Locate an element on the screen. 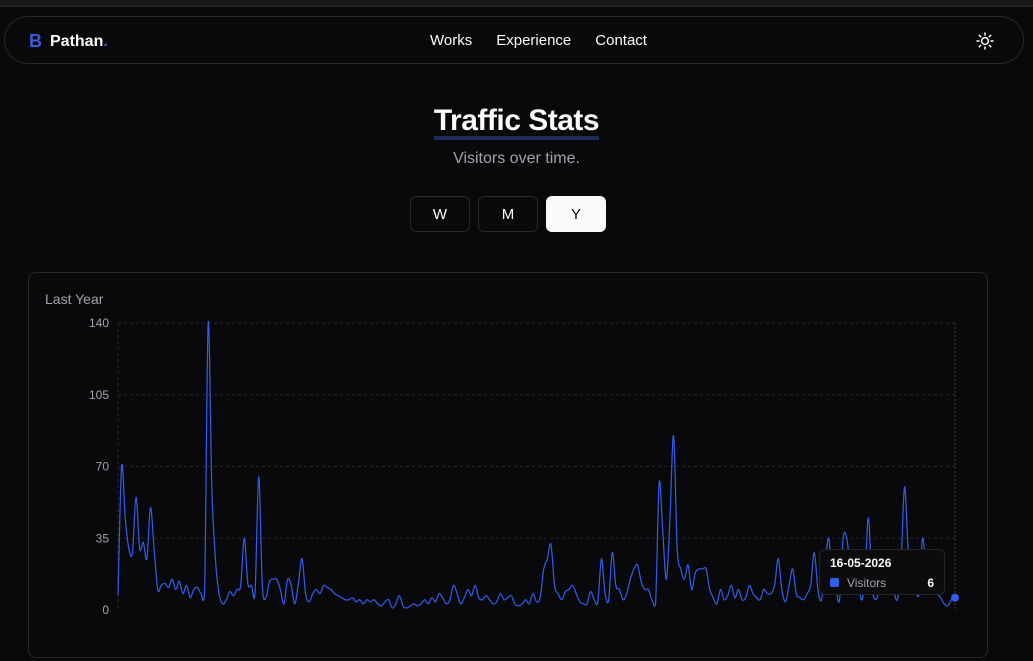  range-button-year: Y is located at coordinates (576, 214).